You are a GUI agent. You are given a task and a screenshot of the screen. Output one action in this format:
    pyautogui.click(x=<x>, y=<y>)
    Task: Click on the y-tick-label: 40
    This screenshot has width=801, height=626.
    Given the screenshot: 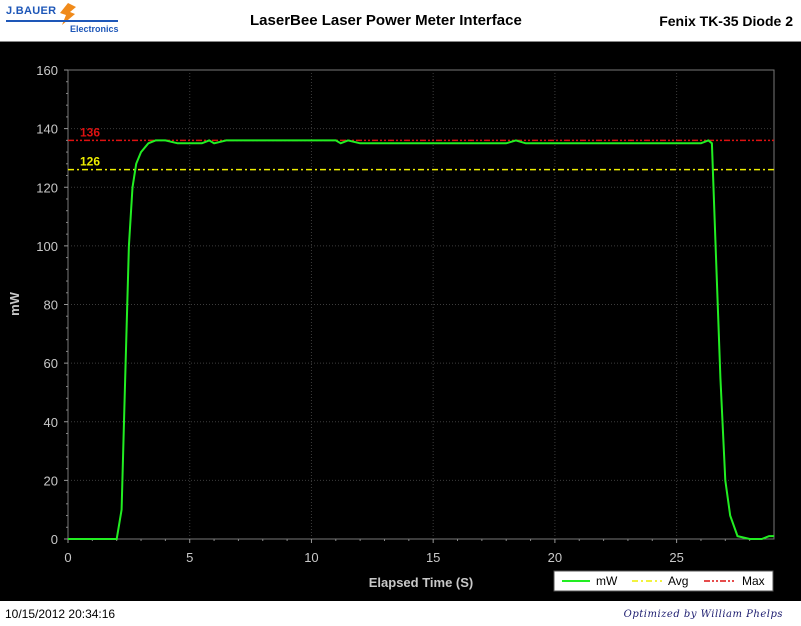 What is the action you would take?
    pyautogui.click(x=51, y=422)
    